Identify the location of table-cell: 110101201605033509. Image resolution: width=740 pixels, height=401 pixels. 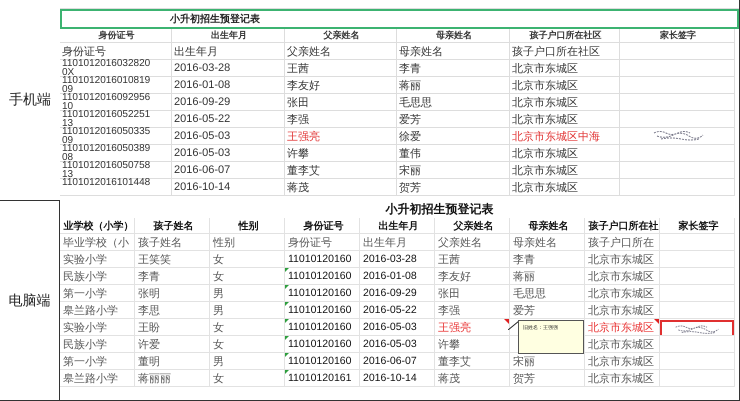
(107, 136).